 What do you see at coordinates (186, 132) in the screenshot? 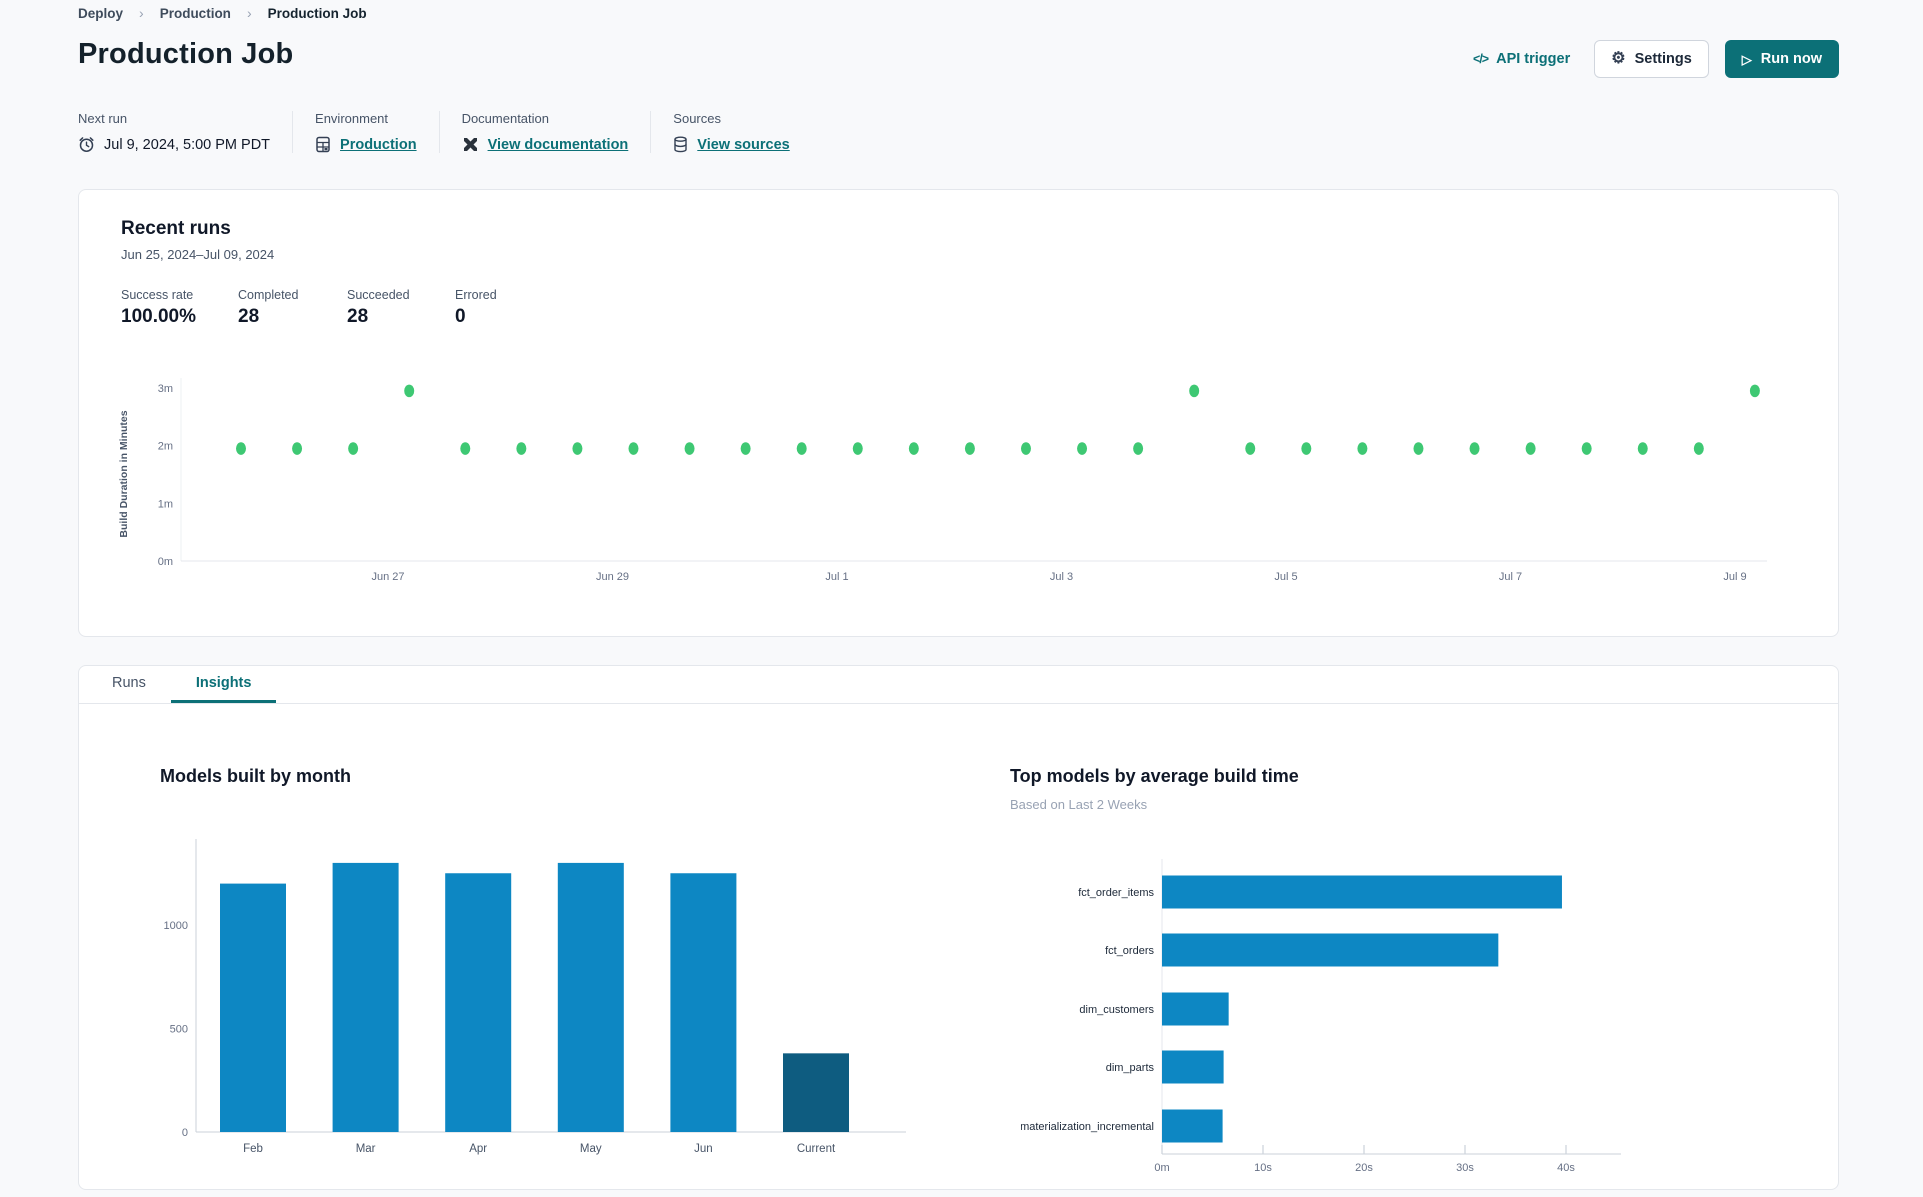
I see `meta-next-run: Next run Jul 9, 2024, 5:00 PM PDT` at bounding box center [186, 132].